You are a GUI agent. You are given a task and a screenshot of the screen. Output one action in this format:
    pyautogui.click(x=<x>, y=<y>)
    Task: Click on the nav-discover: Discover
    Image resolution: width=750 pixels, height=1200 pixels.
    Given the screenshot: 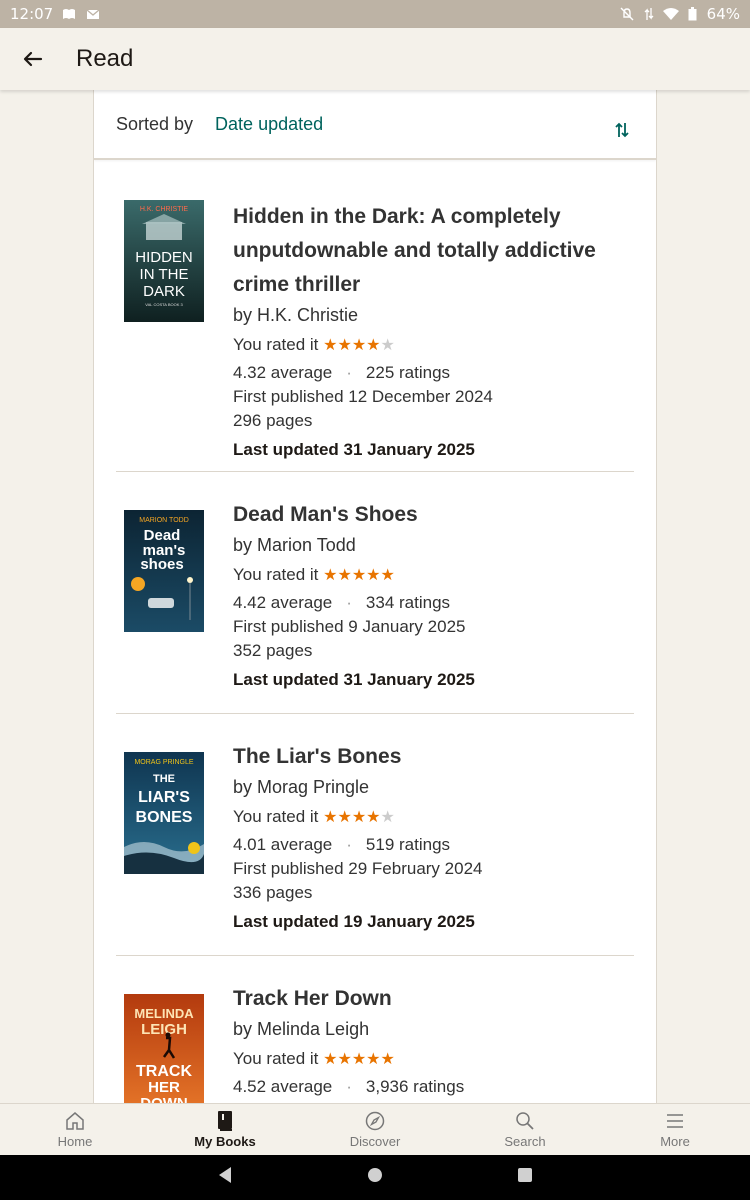 What is the action you would take?
    pyautogui.click(x=375, y=1129)
    